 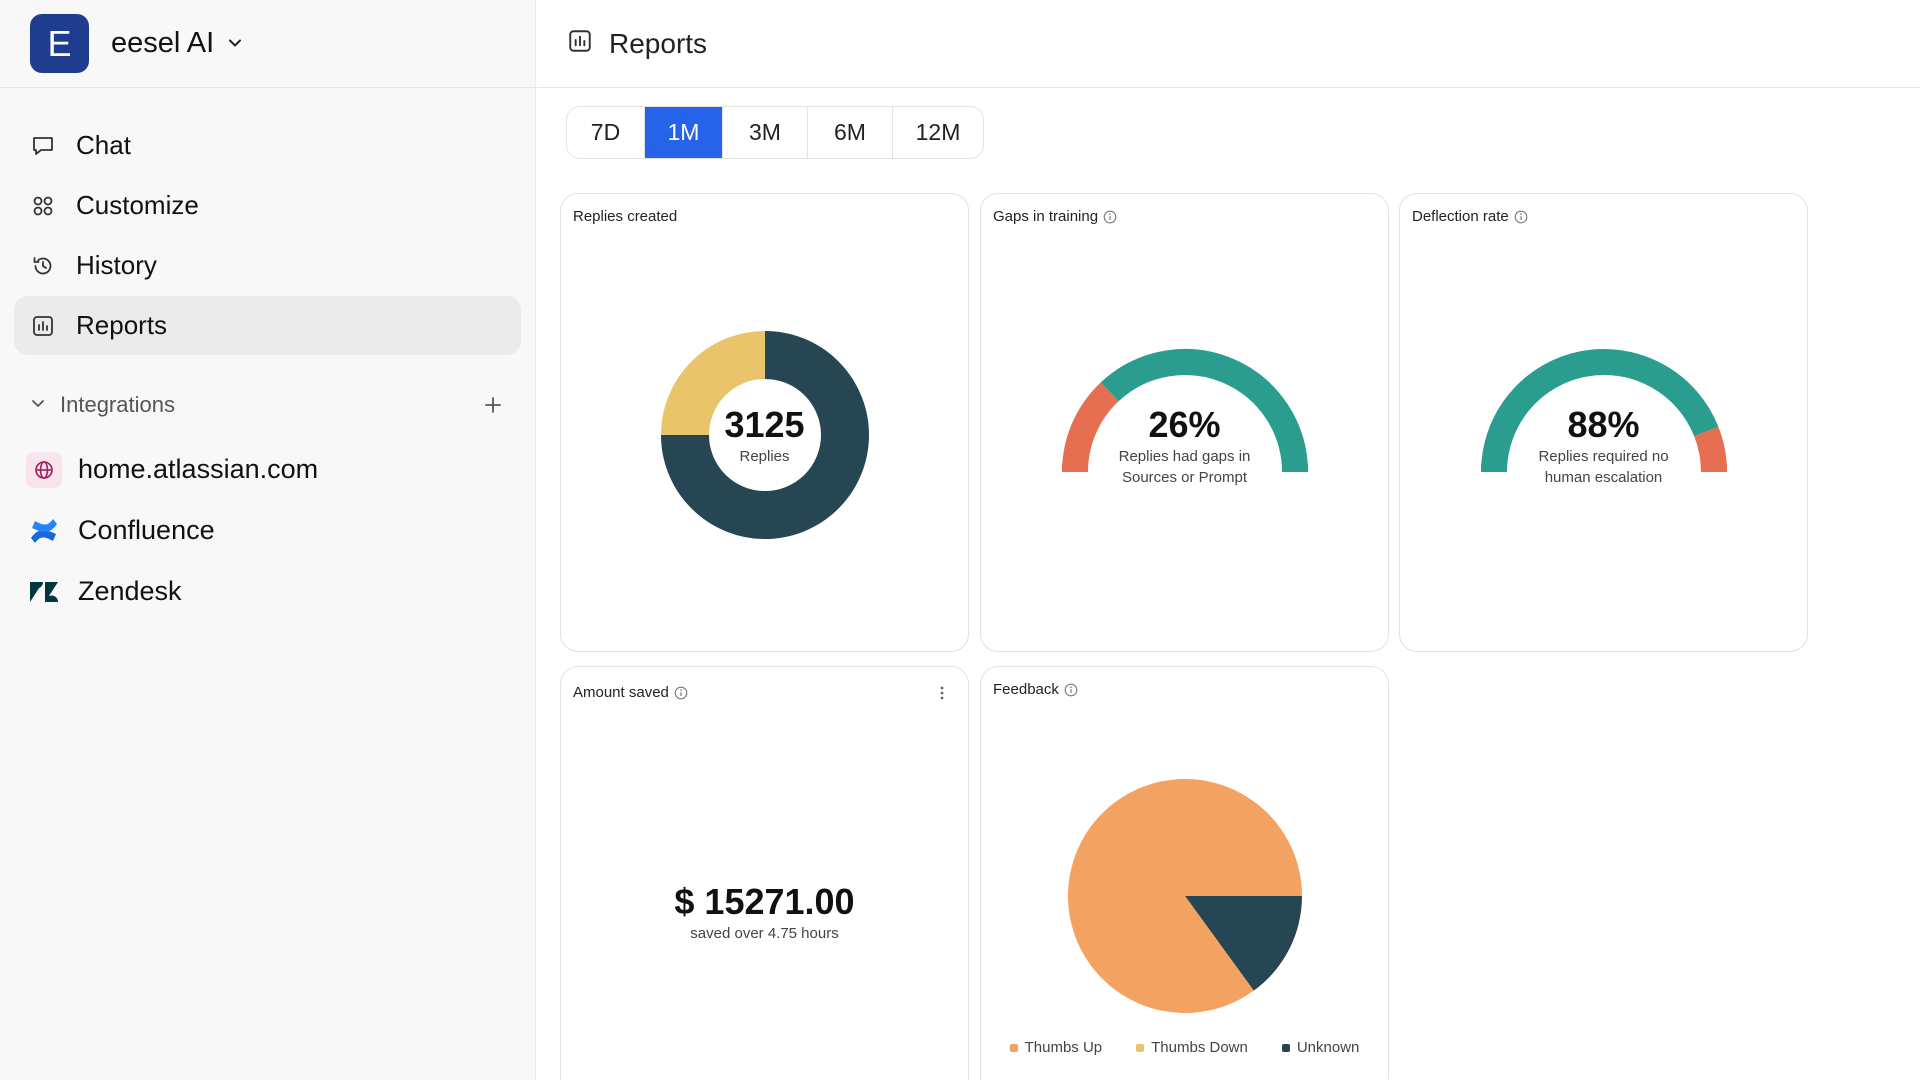 What do you see at coordinates (1199, 1047) in the screenshot?
I see `legend-label: Thumbs Down` at bounding box center [1199, 1047].